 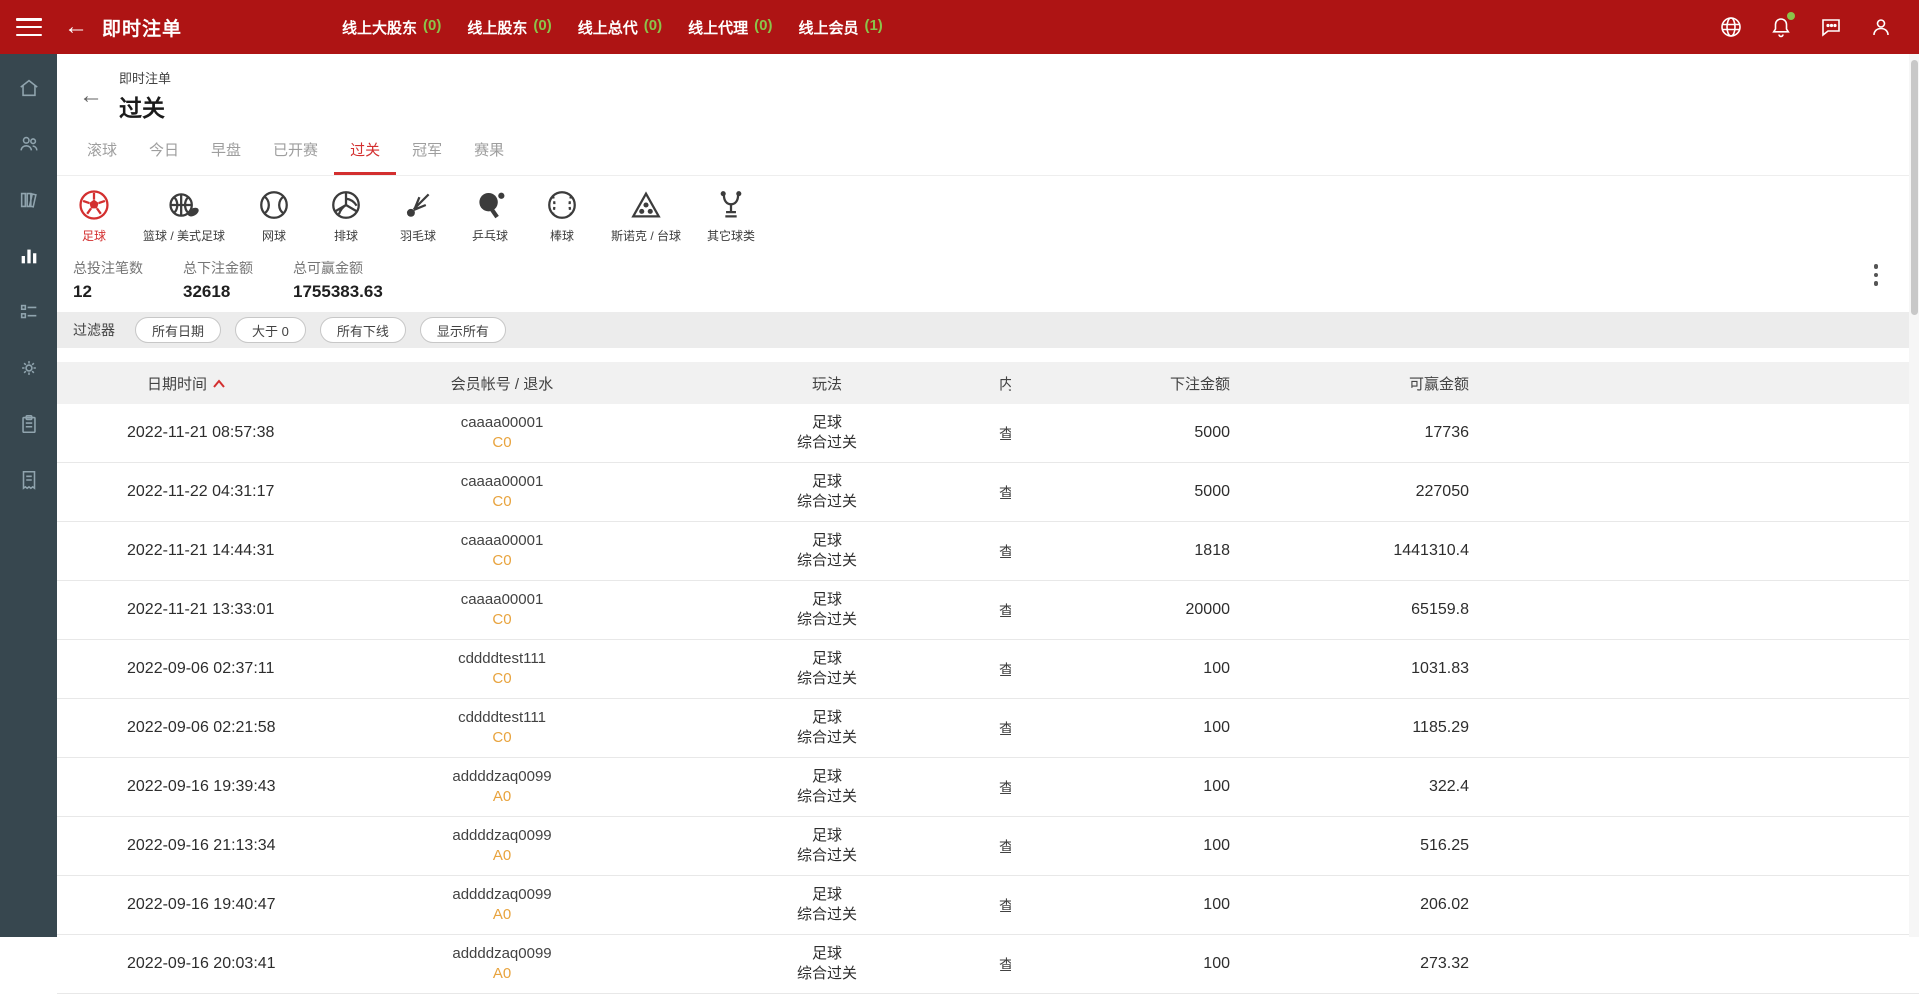 I want to click on bet-type-tabs: 滚球 今日 早盘 已开赛 过关 冠军 赛果, so click(x=988, y=152).